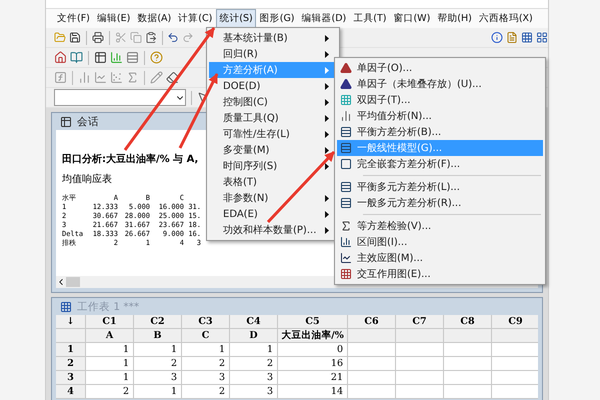 The height and width of the screenshot is (400, 600). I want to click on layout-icon, so click(542, 37).